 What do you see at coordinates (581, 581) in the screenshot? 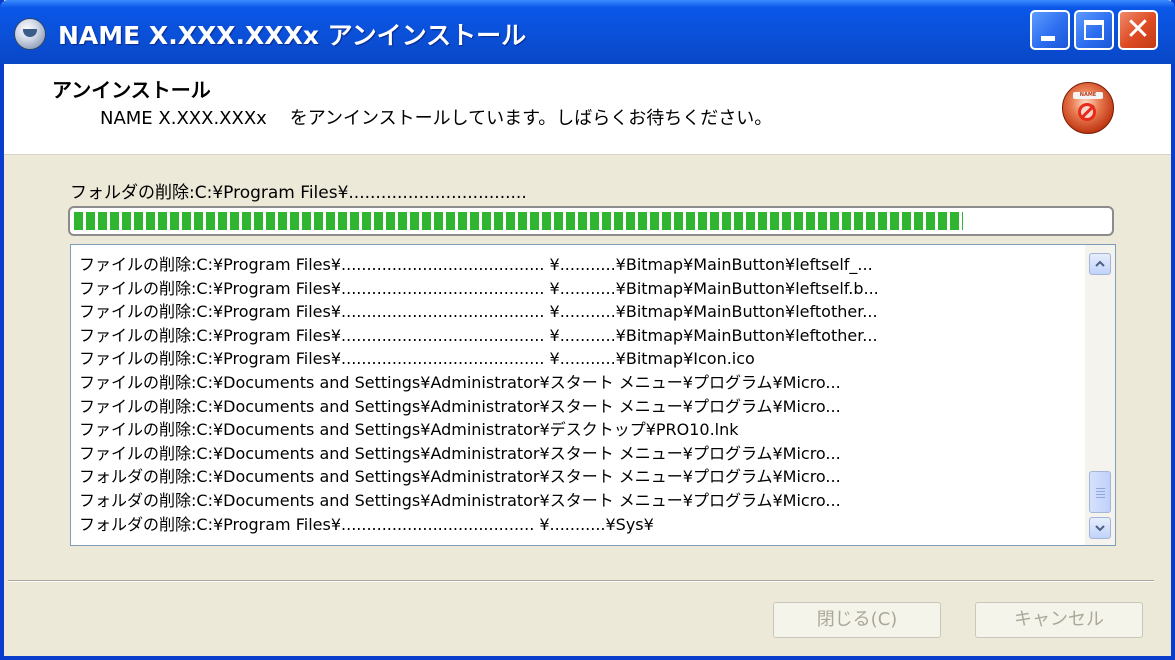
I see `separator-line` at bounding box center [581, 581].